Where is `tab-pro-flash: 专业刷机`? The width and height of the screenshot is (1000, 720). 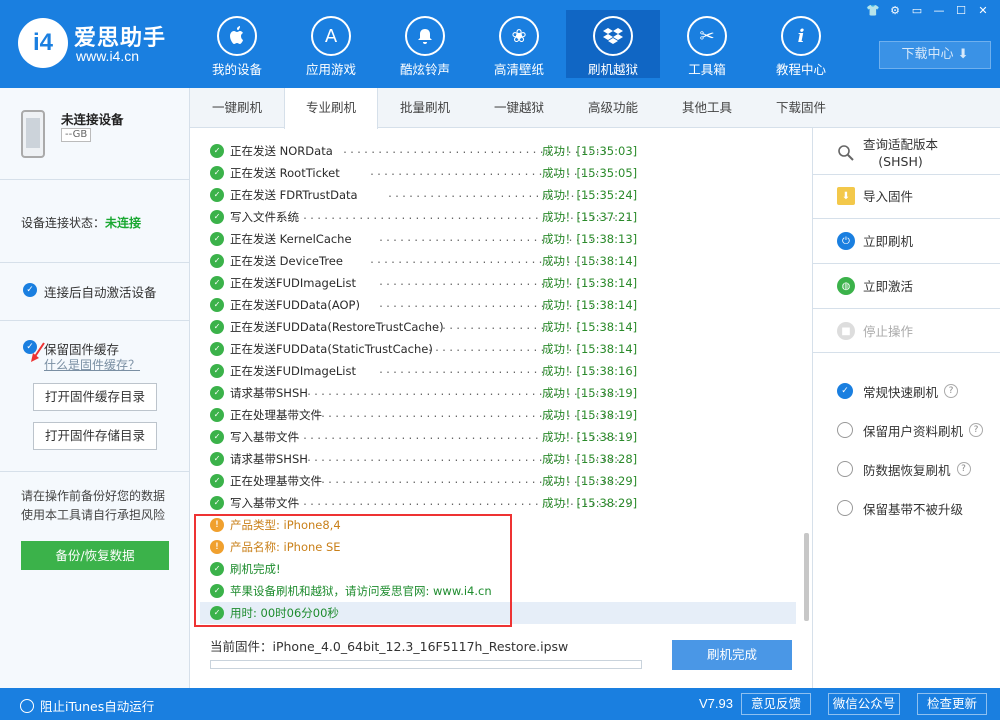 tab-pro-flash: 专业刷机 is located at coordinates (331, 108).